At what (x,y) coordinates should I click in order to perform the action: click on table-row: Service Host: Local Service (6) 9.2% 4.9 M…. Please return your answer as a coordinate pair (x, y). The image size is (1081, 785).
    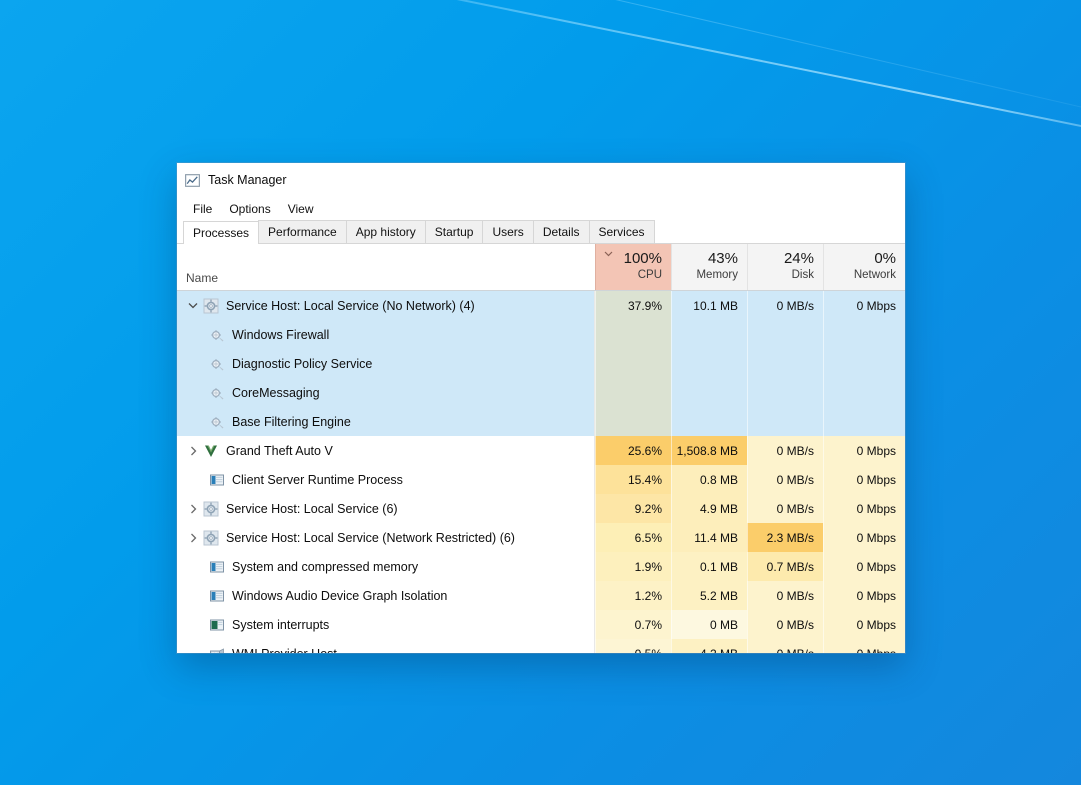
    Looking at the image, I should click on (541, 508).